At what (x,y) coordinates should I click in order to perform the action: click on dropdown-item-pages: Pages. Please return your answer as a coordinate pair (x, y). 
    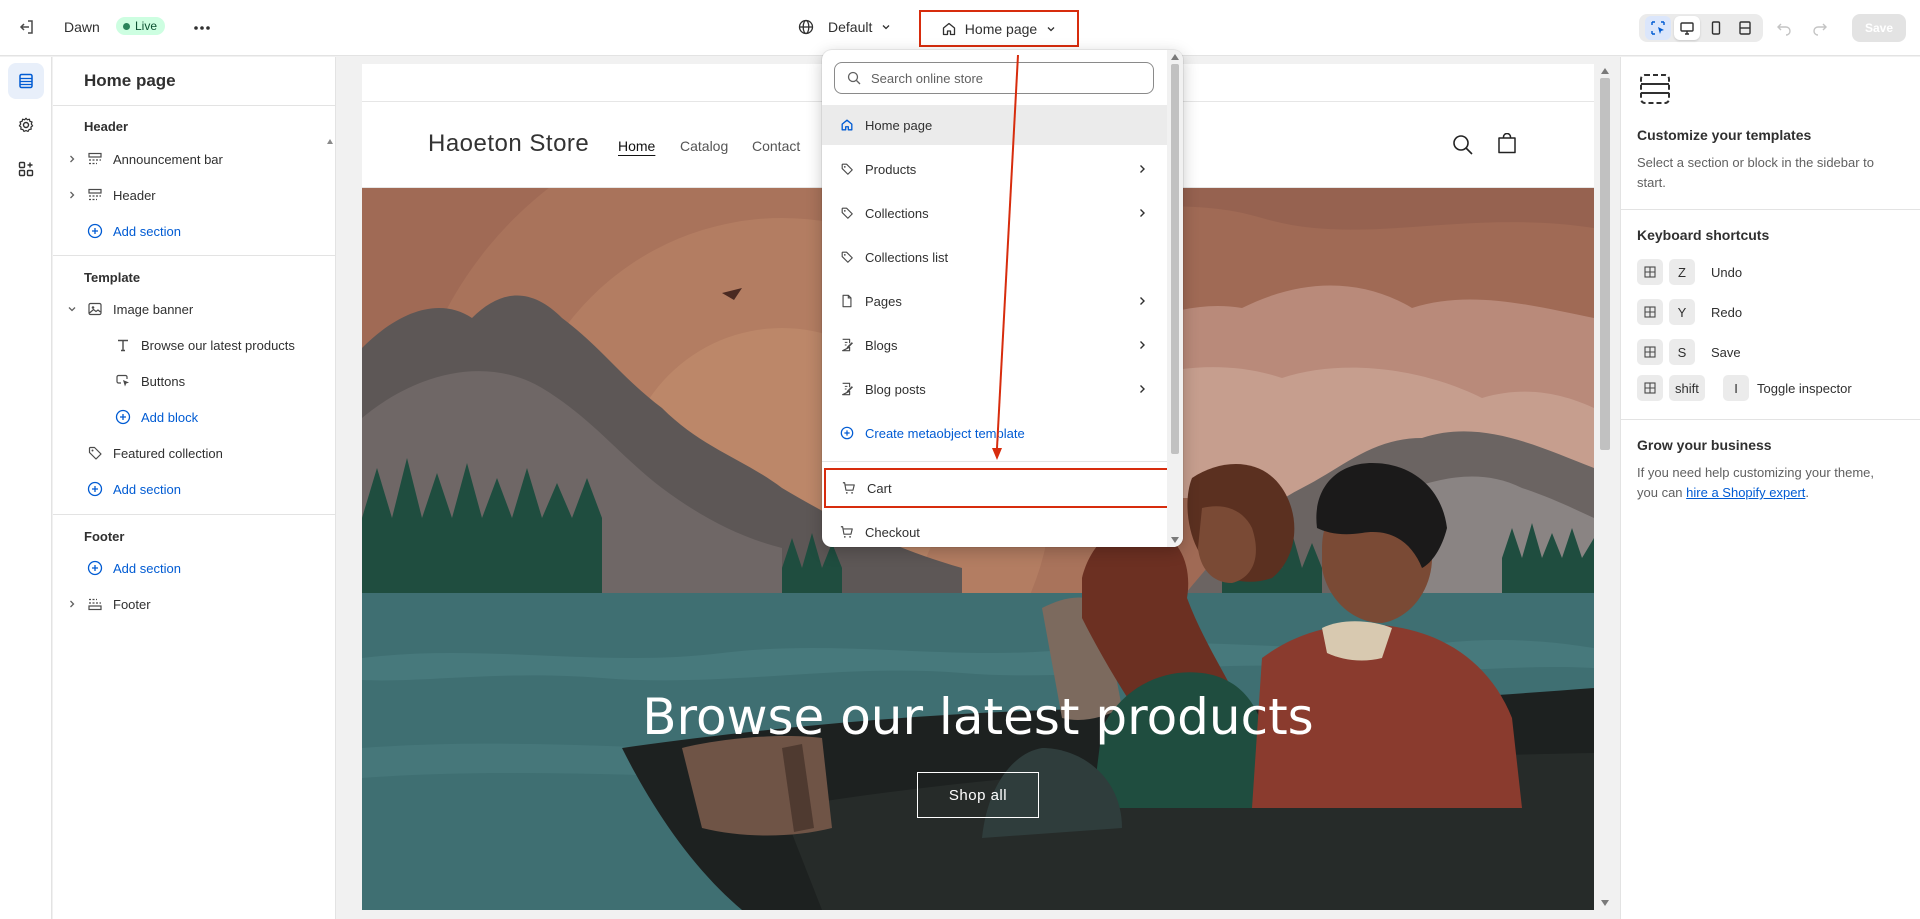
    Looking at the image, I should click on (994, 301).